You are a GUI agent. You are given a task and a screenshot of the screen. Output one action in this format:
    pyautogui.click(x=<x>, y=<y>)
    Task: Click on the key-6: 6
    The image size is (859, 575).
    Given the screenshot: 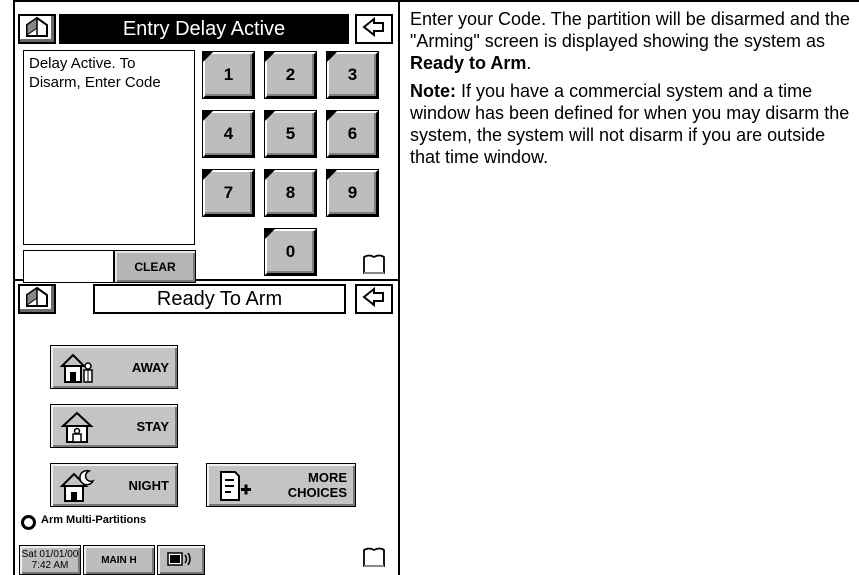 What is the action you would take?
    pyautogui.click(x=352, y=134)
    